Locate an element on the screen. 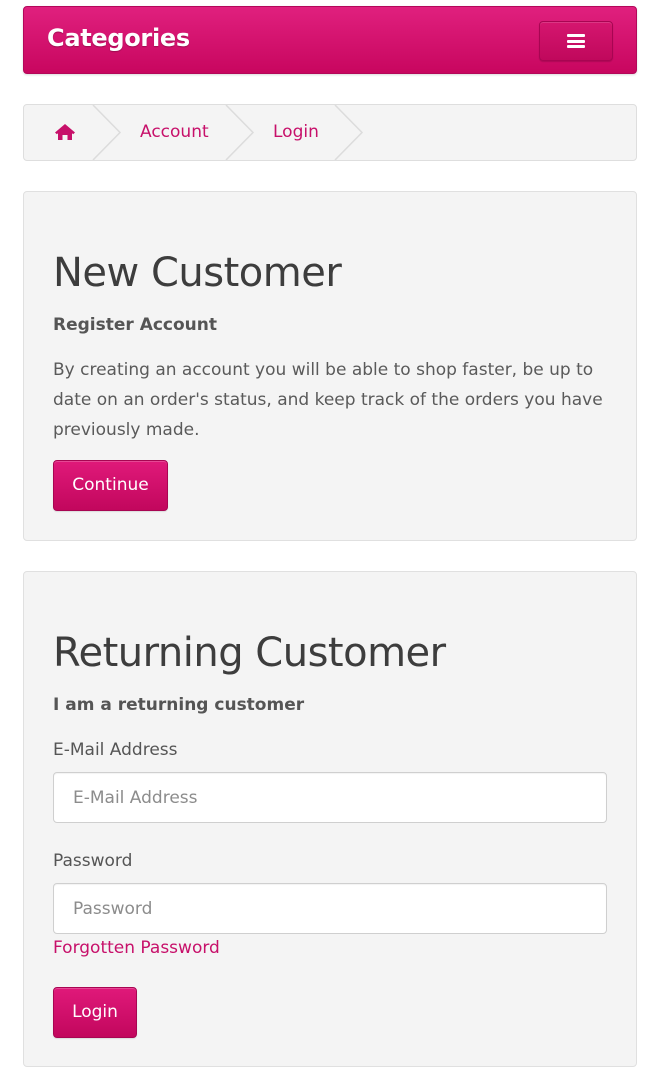 This screenshot has width=656, height=1080. register-account-subheading: Register Account is located at coordinates (135, 325).